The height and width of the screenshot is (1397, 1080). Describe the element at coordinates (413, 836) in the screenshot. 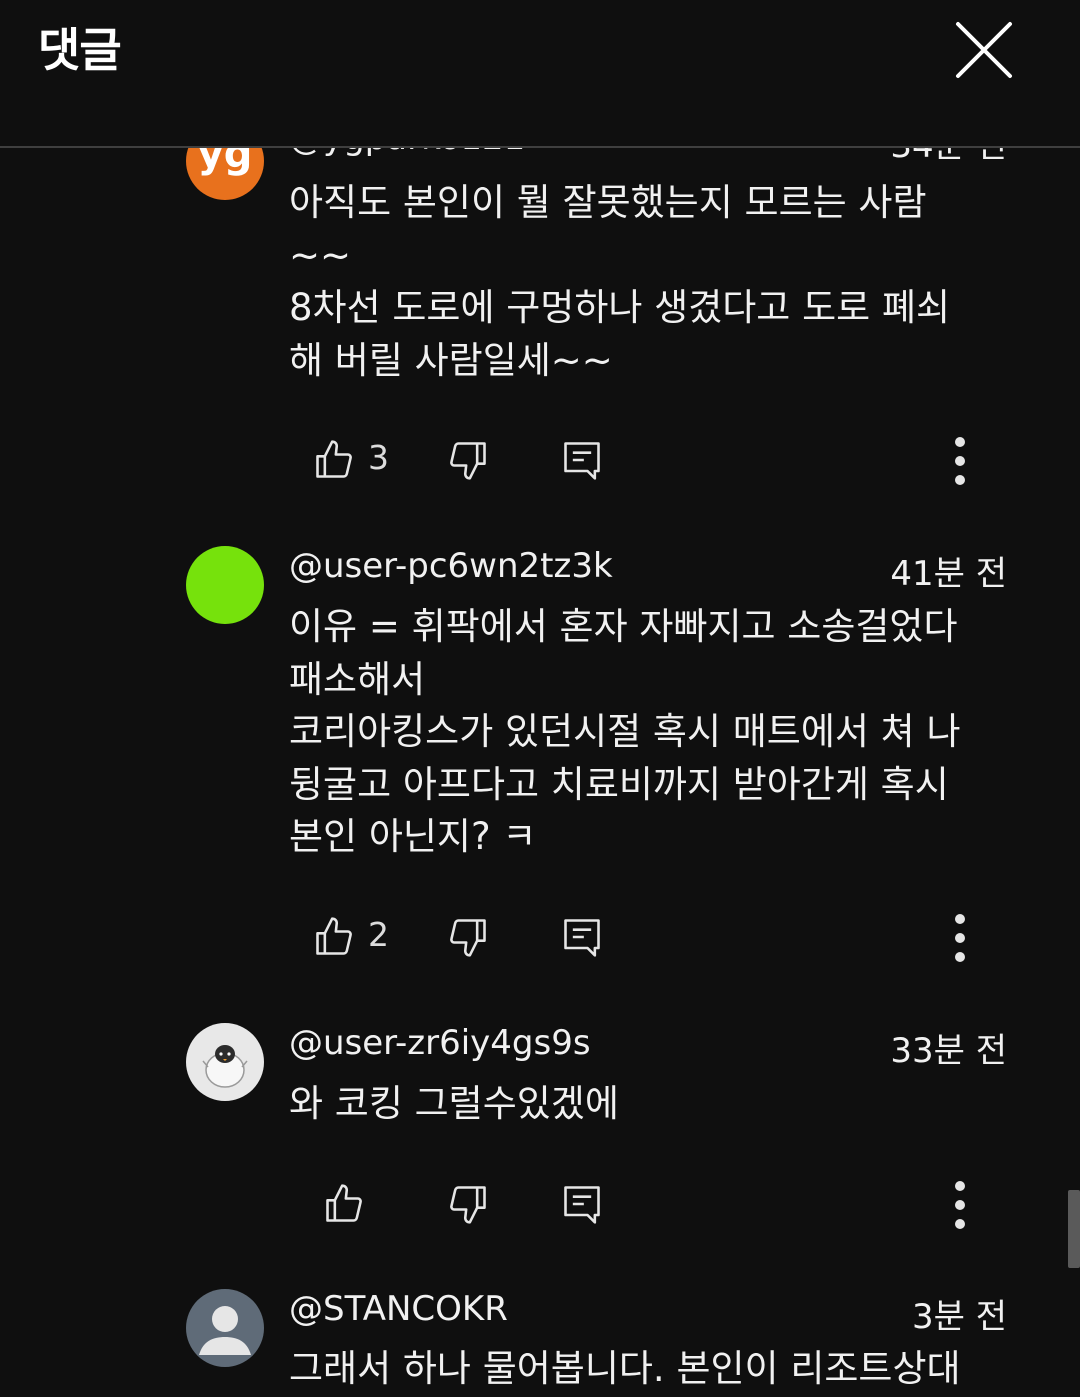

I see `comment-line: 본인 아닌지? ㅋ` at that location.